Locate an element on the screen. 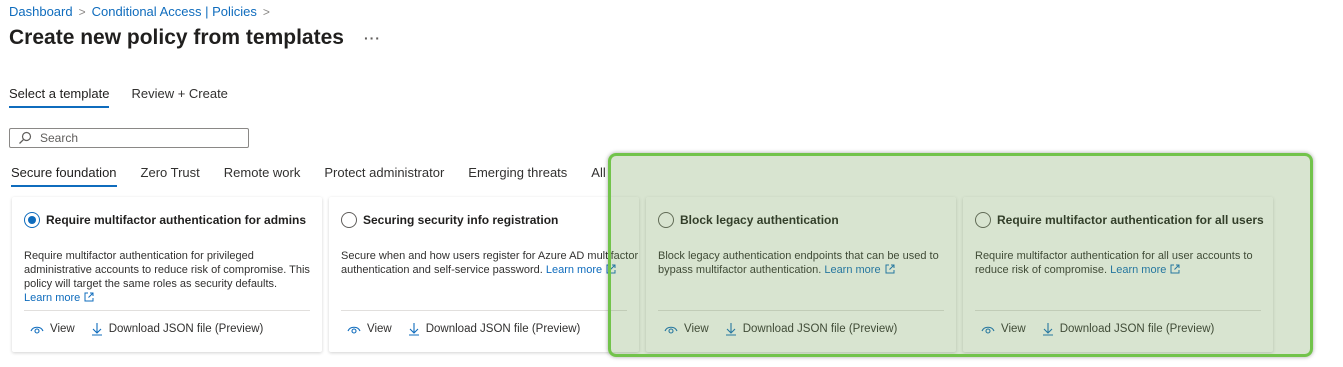 Image resolution: width=1343 pixels, height=367 pixels. tab-review-create: Review + Create is located at coordinates (179, 97).